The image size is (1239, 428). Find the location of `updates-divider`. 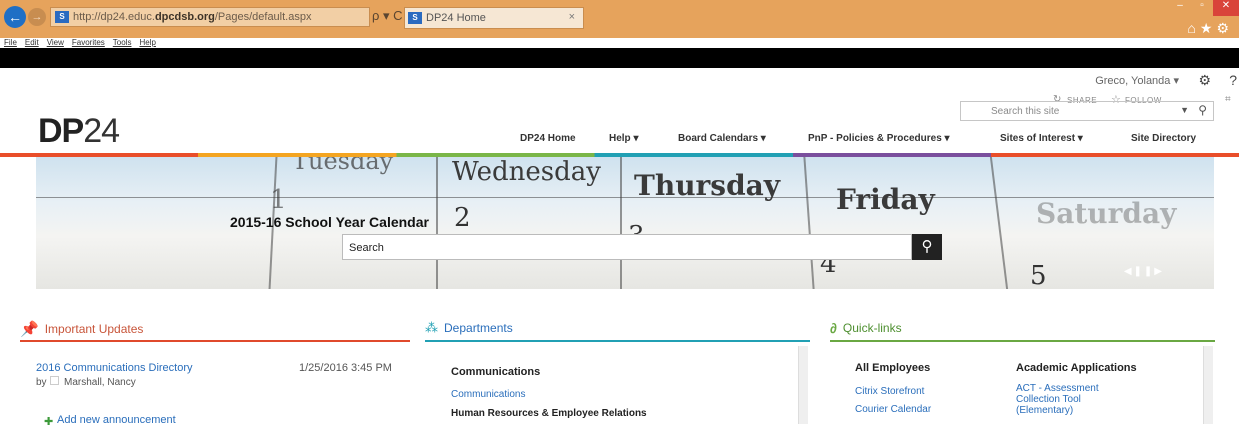

updates-divider is located at coordinates (215, 341).